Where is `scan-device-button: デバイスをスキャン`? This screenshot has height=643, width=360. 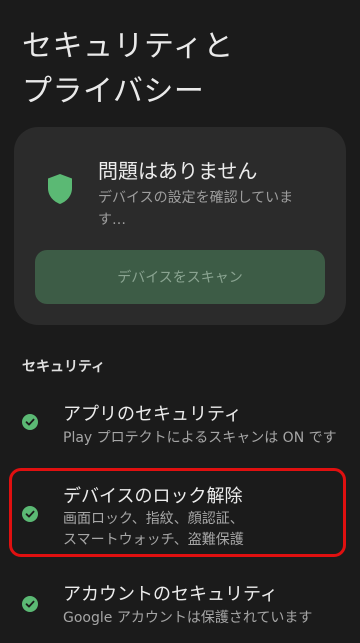
scan-device-button: デバイスをスキャン is located at coordinates (180, 277).